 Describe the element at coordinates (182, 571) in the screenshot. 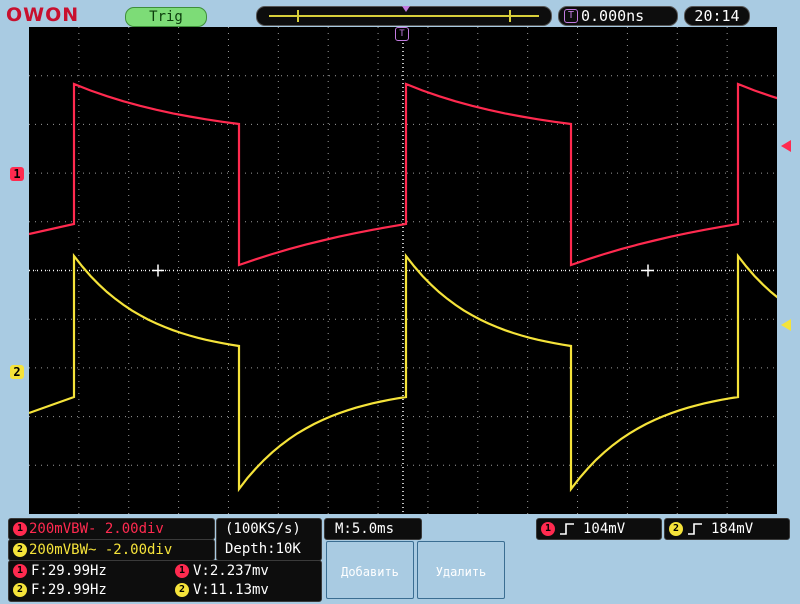

I see `meas-ch1-volt-badge: 1` at that location.